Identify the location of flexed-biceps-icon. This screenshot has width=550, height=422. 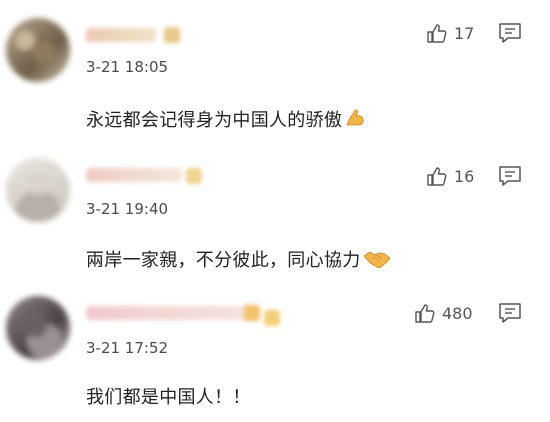
(356, 120).